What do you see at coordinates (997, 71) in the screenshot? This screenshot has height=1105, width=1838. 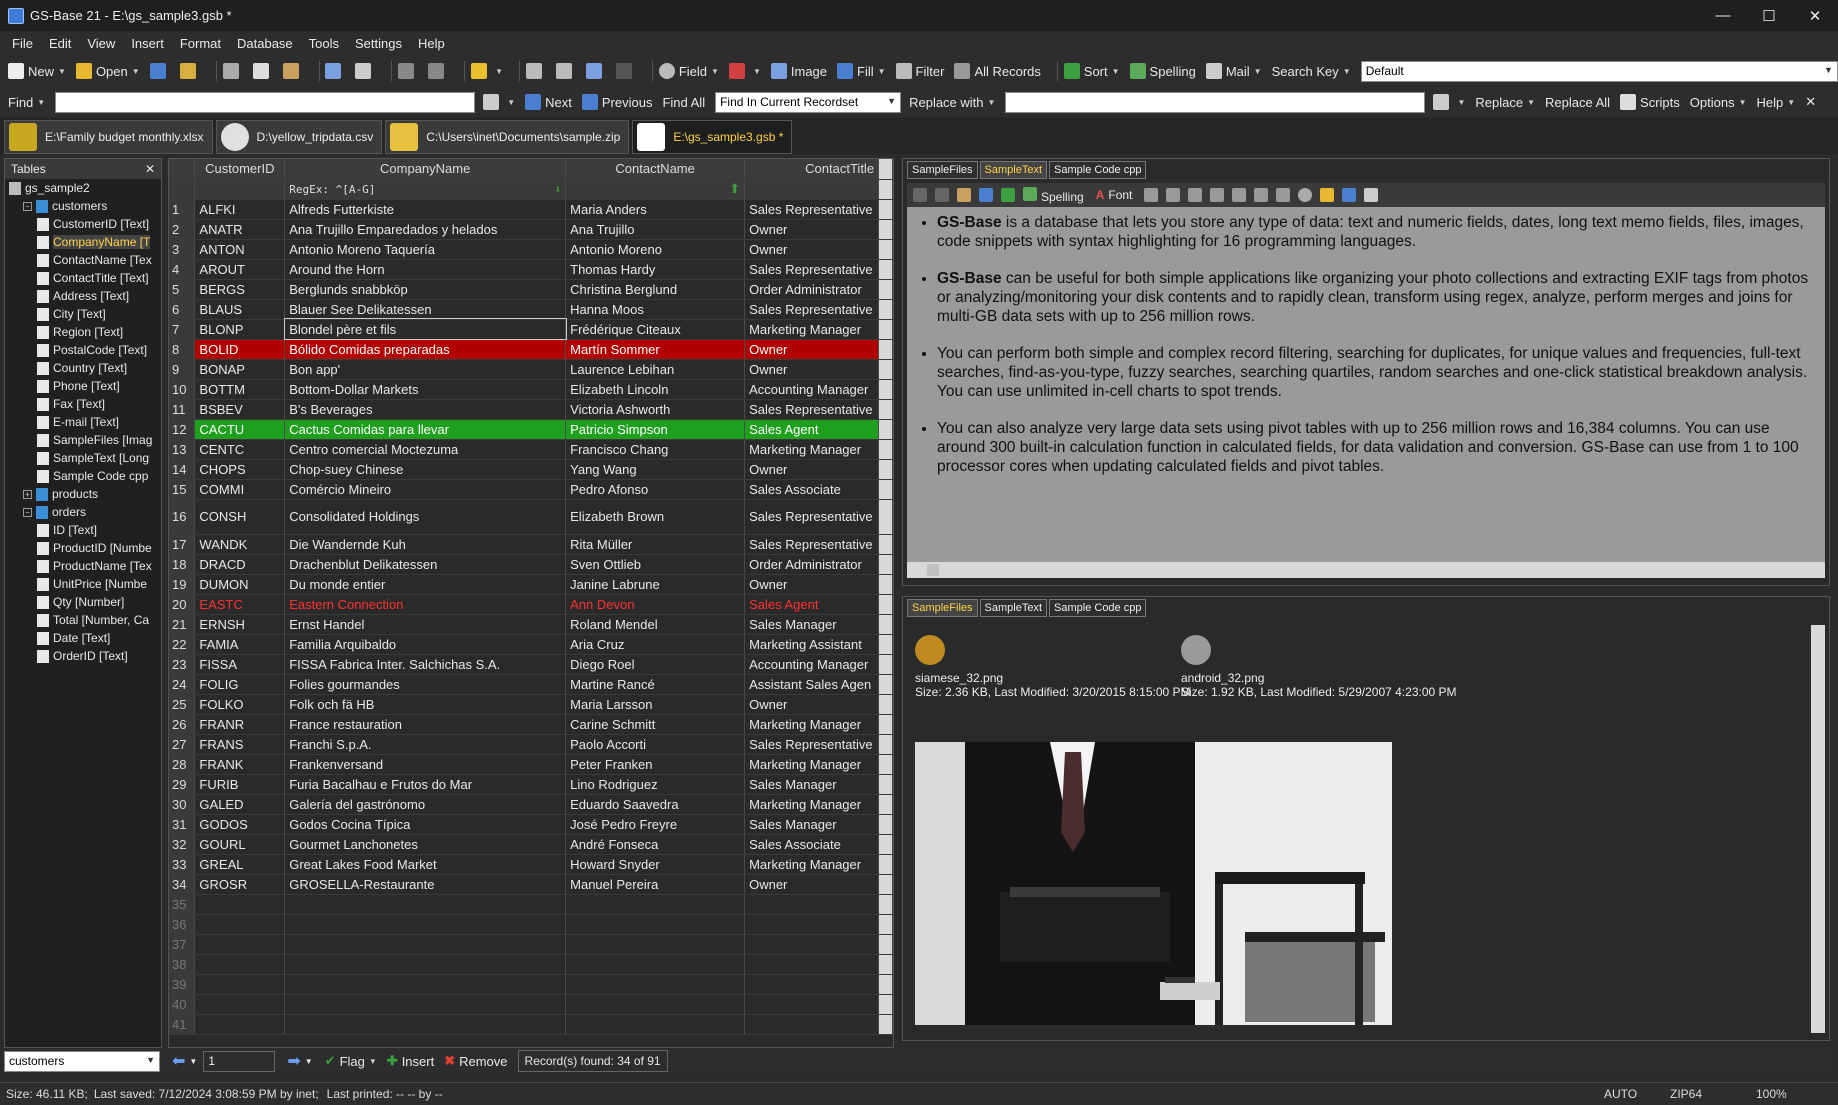 I see `all-records-button: All Records` at bounding box center [997, 71].